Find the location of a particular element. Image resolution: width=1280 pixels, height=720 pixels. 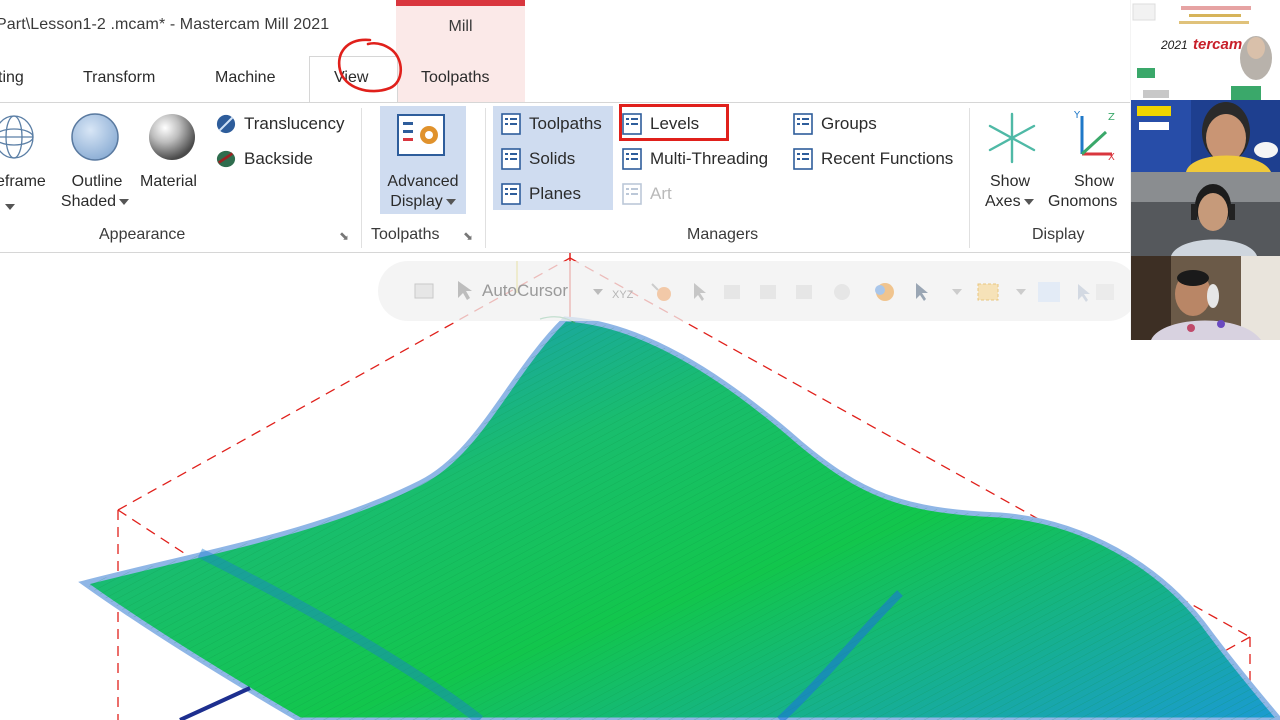

group-label-managers: Managers is located at coordinates (723, 234).